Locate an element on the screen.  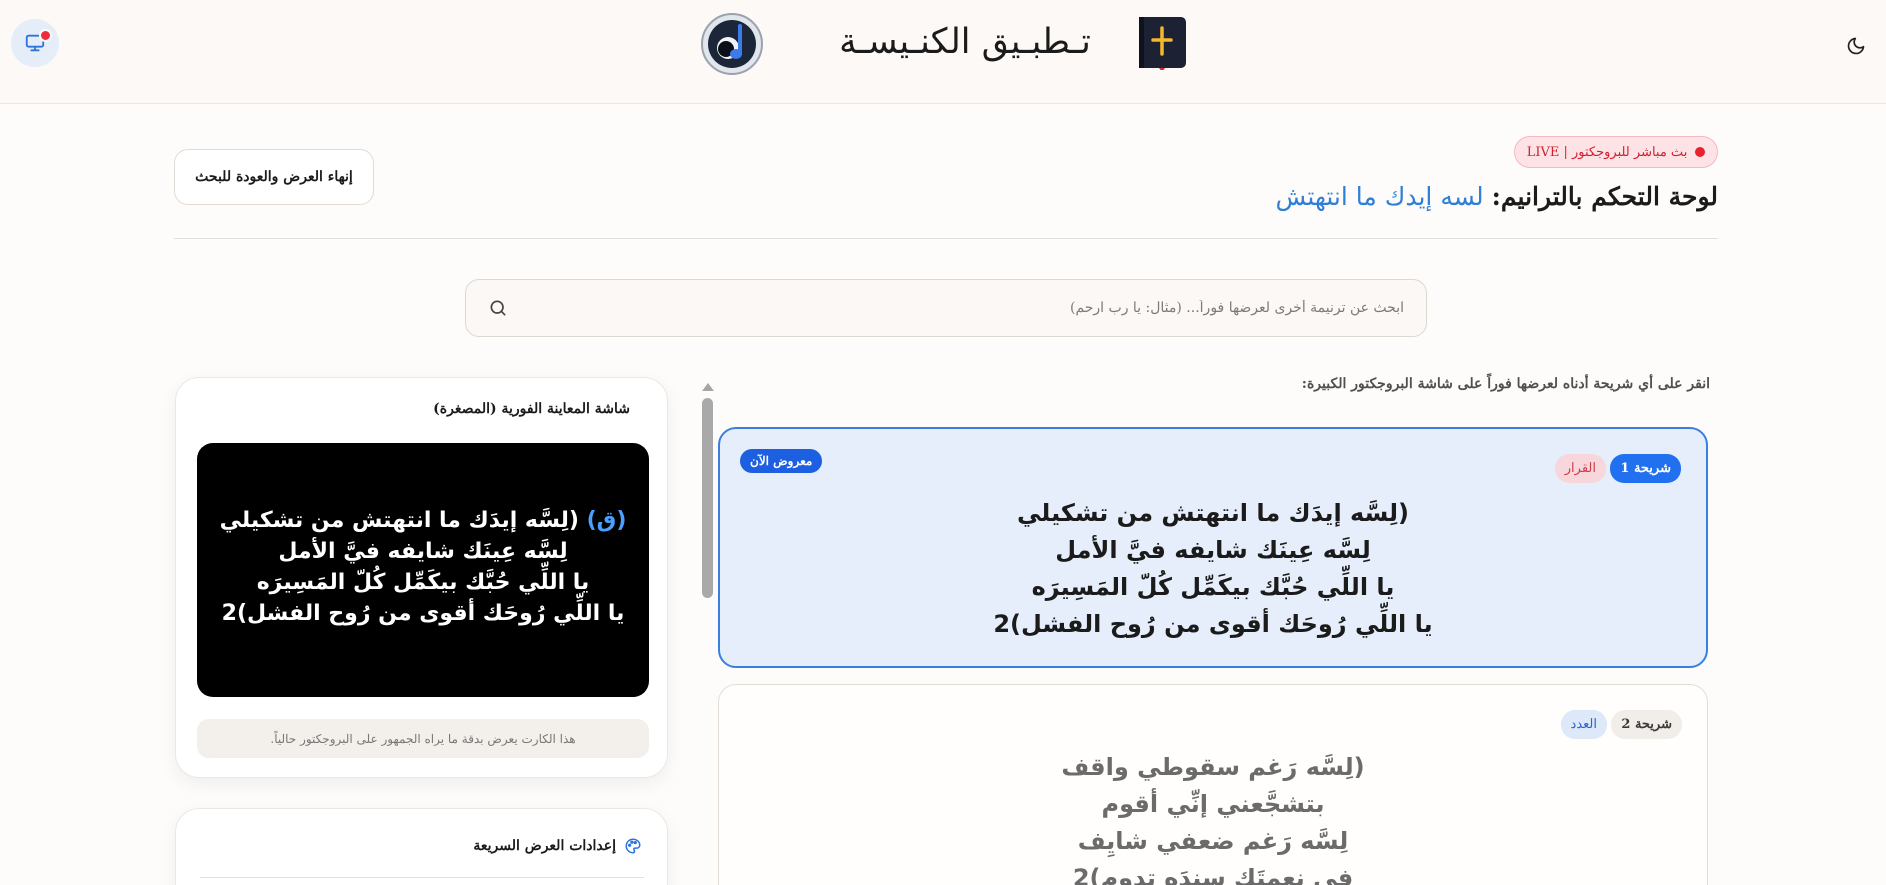
current-song-name: لسه إيدك ما انتهتش is located at coordinates (1379, 196).